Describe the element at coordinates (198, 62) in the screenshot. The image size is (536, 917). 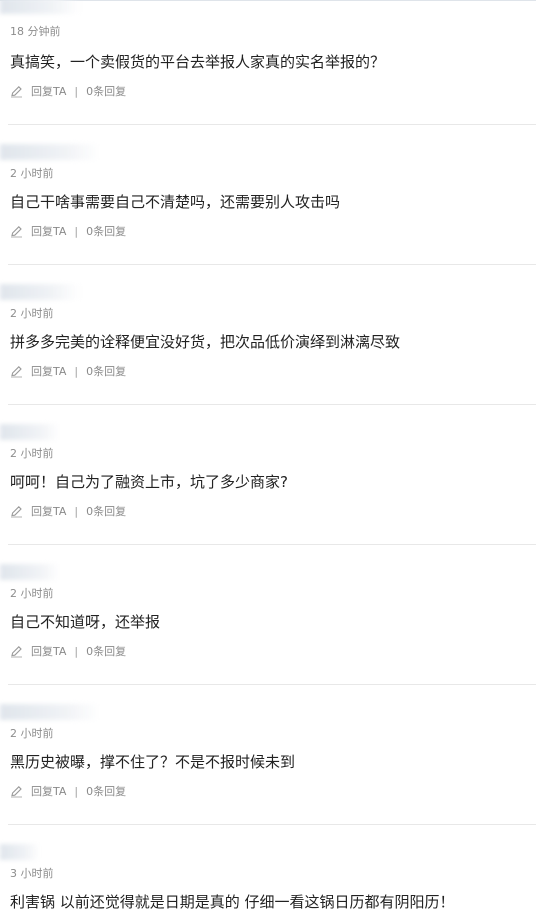
I see `comment-content: 真搞笑，一个卖假货的平台去举报人家真的实名举报的？` at that location.